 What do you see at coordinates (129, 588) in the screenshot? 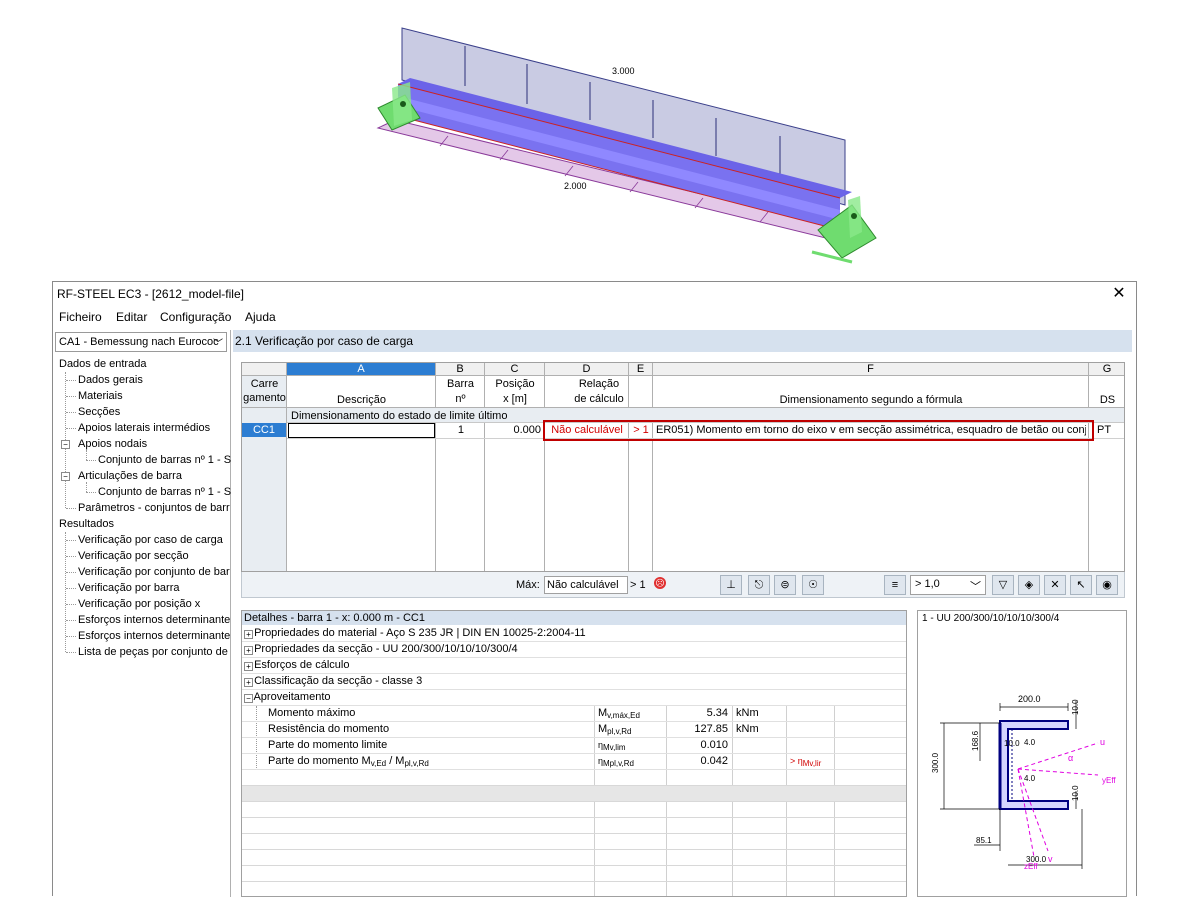
I see `tree-result-by-member: Verificação por barra` at bounding box center [129, 588].